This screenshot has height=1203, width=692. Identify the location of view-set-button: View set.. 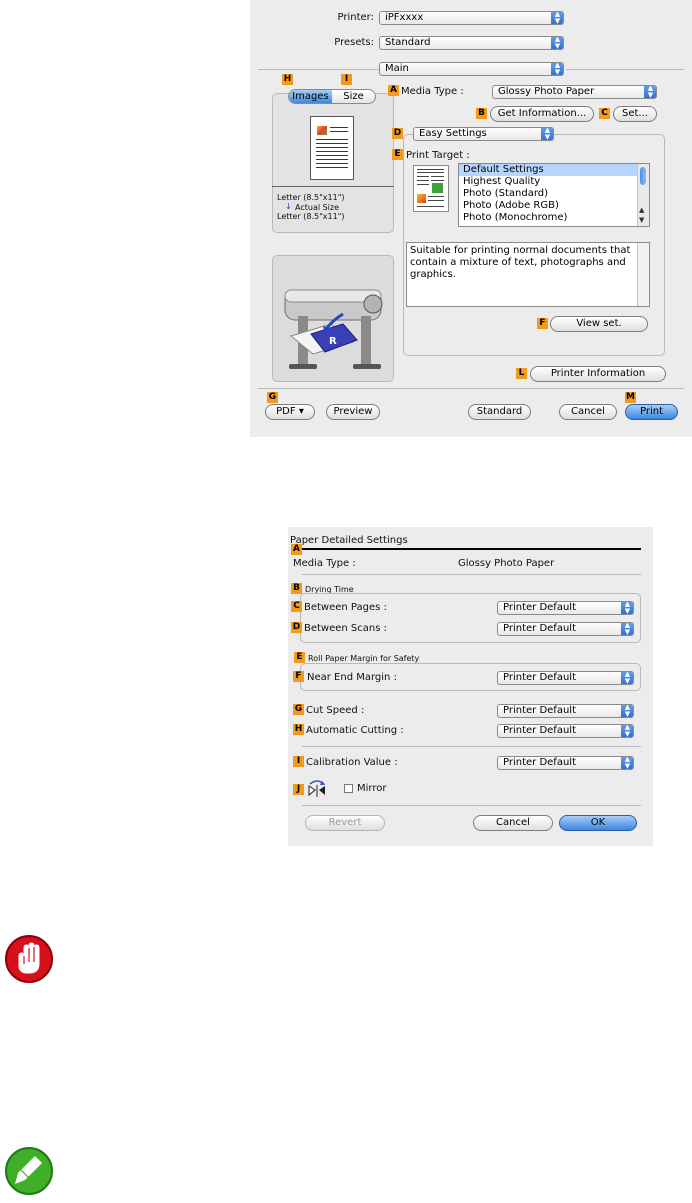
(599, 324).